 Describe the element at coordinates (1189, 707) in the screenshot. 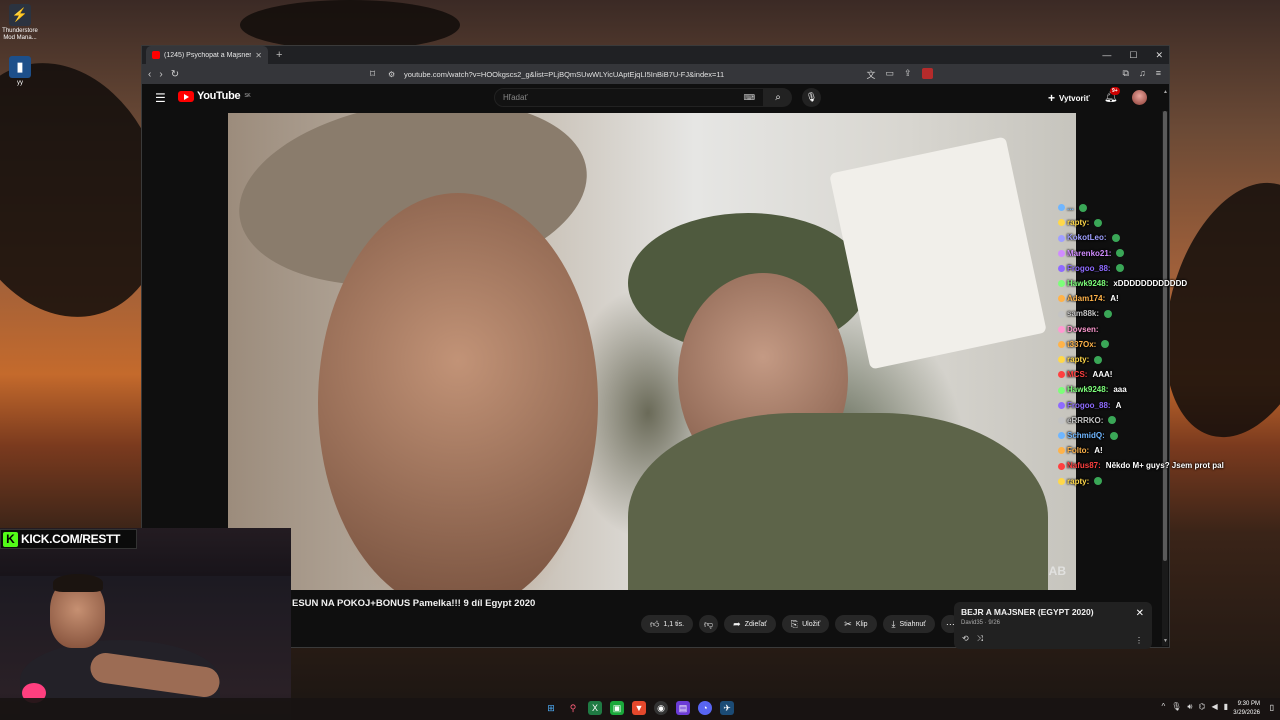

I see `speaker-icon: 🔊︎` at that location.